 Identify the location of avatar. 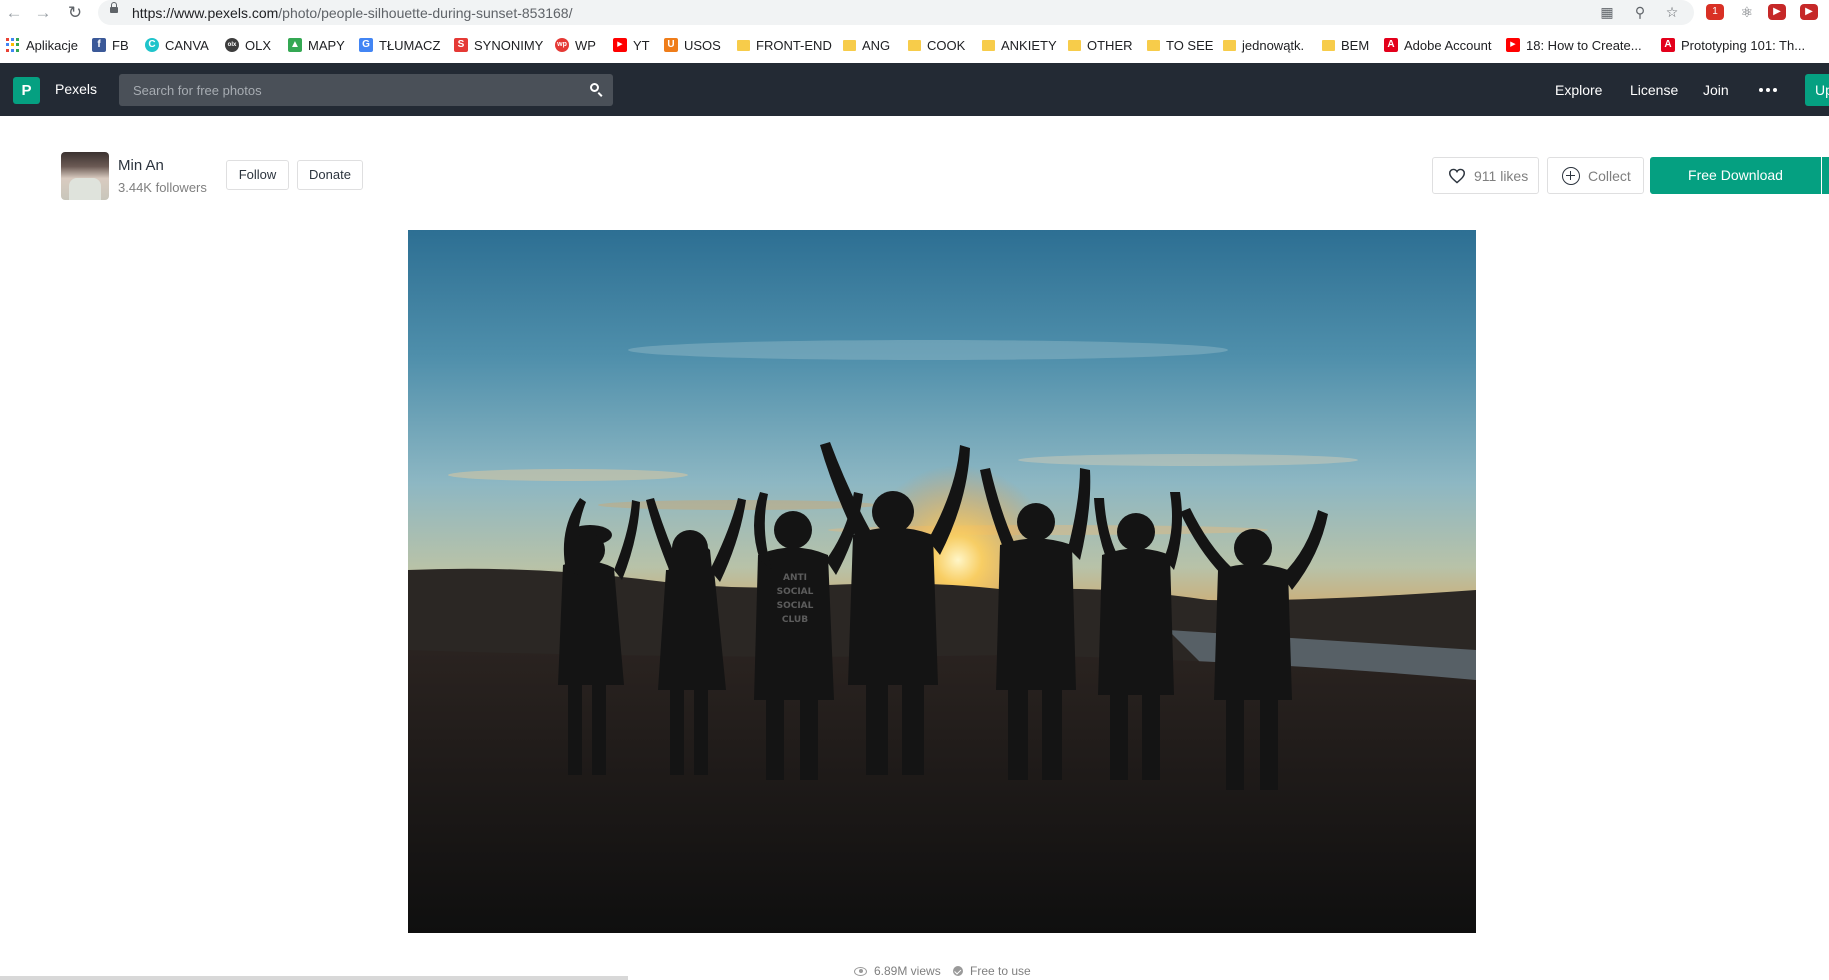
(85, 176).